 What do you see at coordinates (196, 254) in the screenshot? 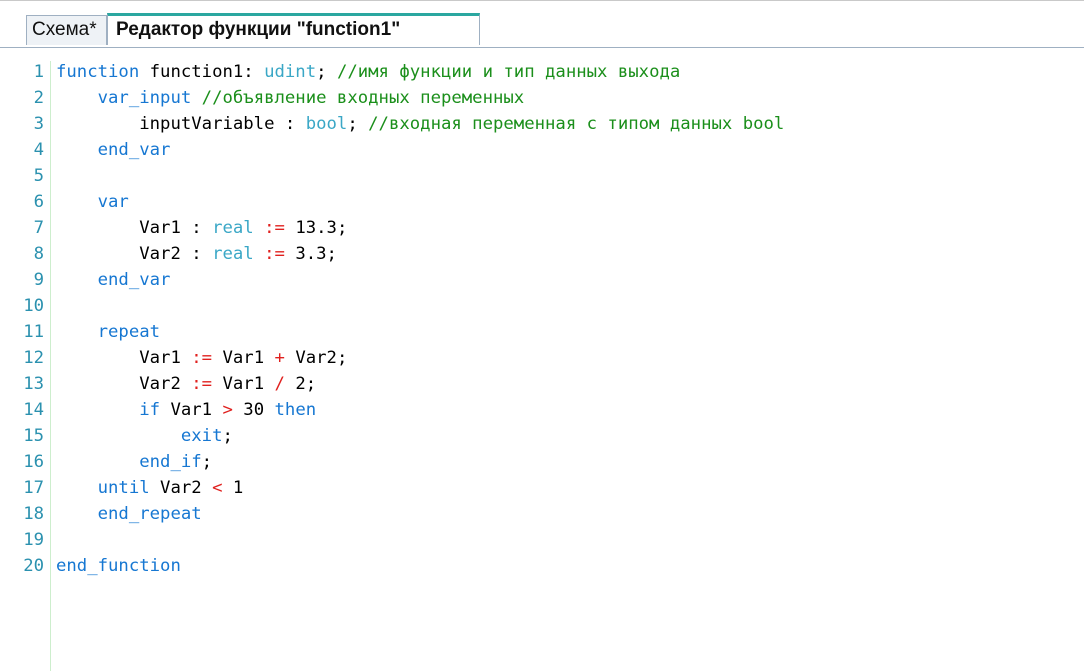
I see `code-text: Var2 : real := 3.3;` at bounding box center [196, 254].